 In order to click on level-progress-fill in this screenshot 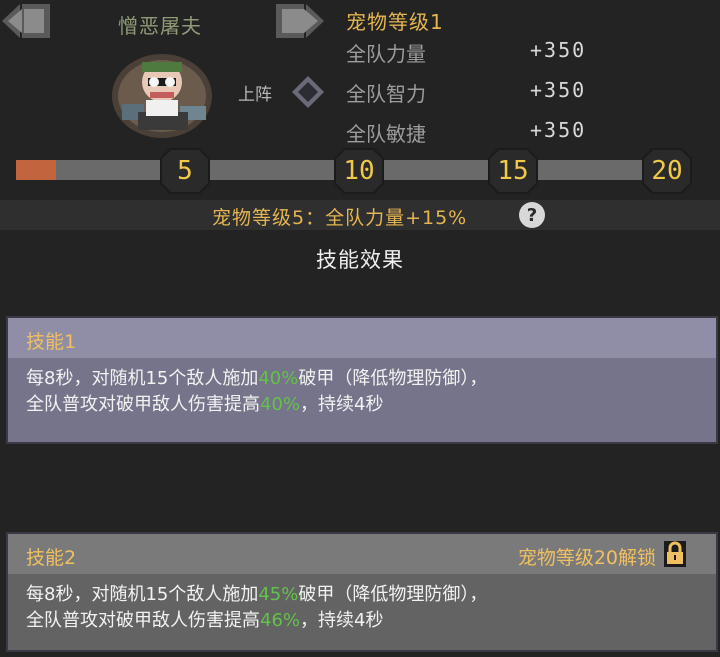, I will do `click(36, 170)`.